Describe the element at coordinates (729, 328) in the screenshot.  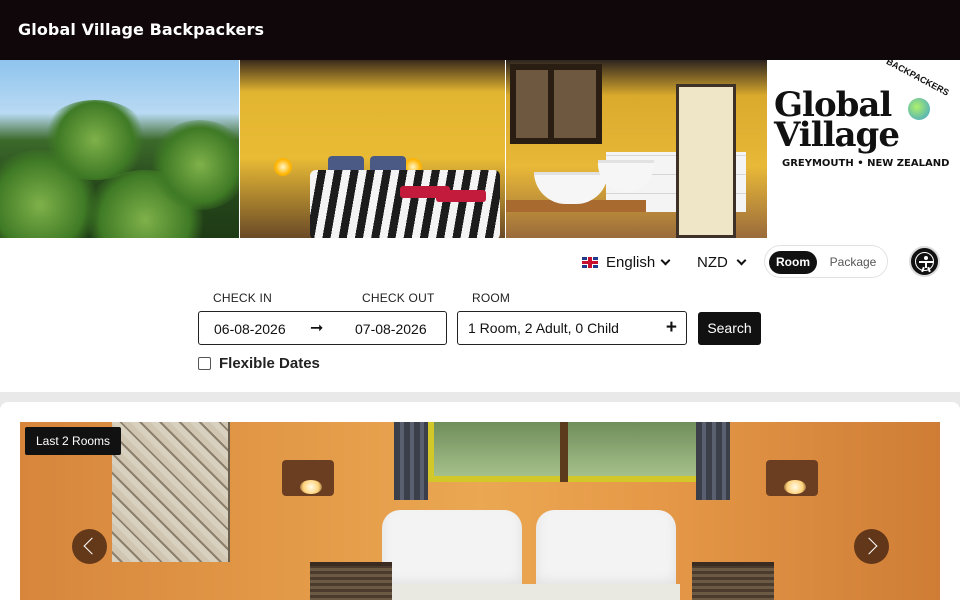
I see `search-button: Search` at that location.